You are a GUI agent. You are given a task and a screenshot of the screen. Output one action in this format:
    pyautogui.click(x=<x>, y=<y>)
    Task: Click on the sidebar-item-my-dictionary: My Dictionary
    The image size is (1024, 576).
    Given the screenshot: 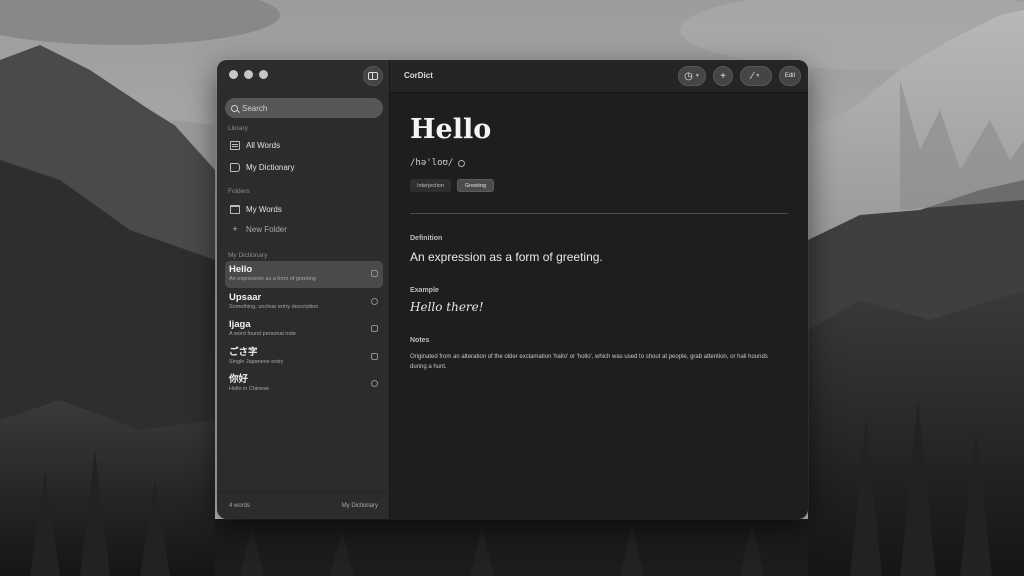 What is the action you would take?
    pyautogui.click(x=304, y=167)
    